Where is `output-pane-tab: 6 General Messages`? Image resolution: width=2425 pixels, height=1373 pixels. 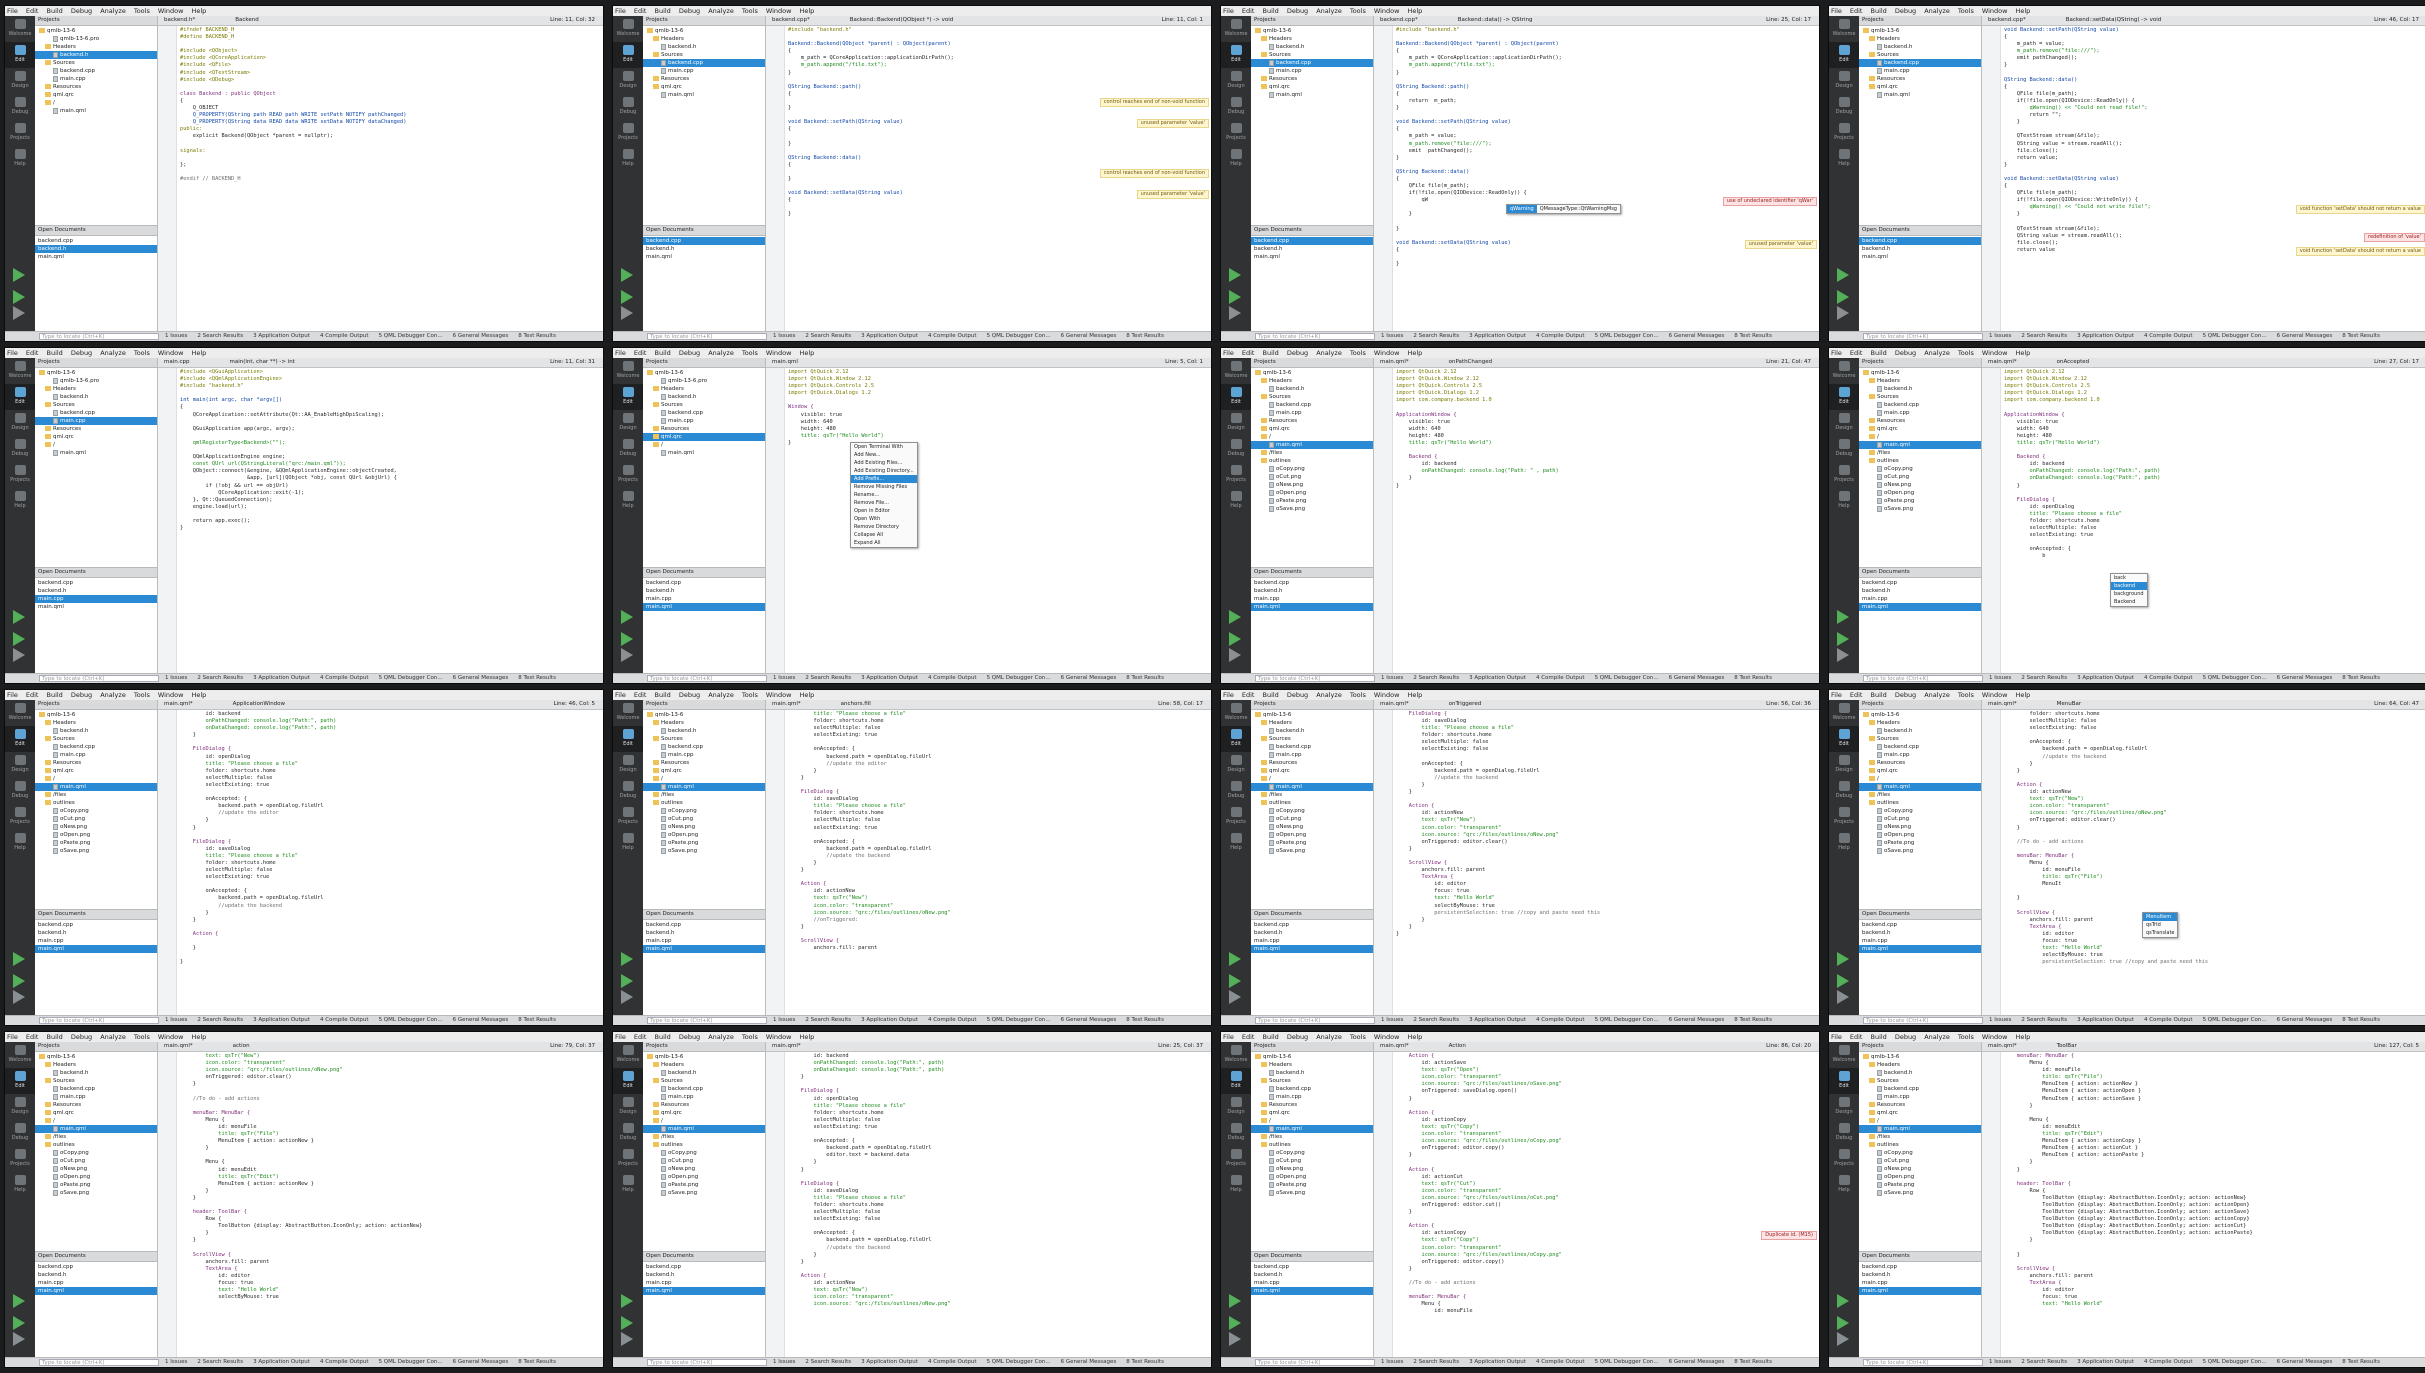
output-pane-tab: 6 General Messages is located at coordinates (481, 678).